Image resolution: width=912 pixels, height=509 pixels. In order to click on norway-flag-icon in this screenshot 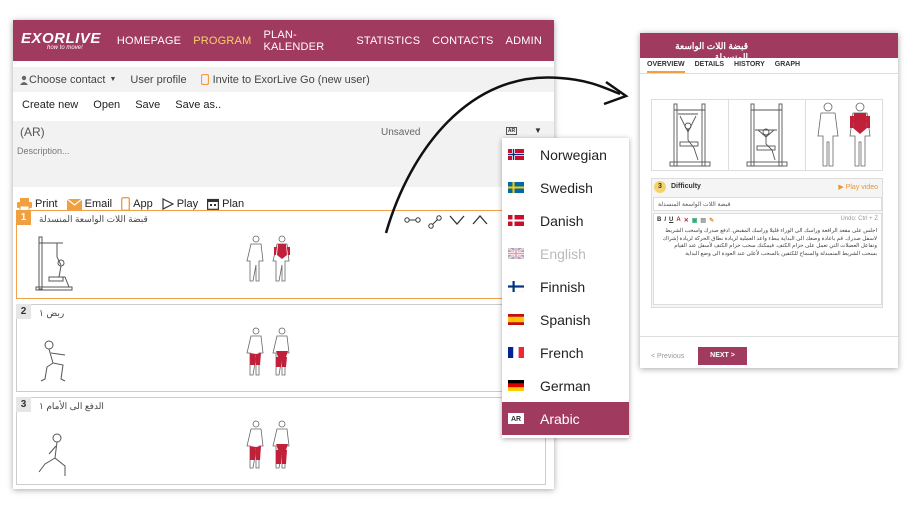, I will do `click(516, 154)`.